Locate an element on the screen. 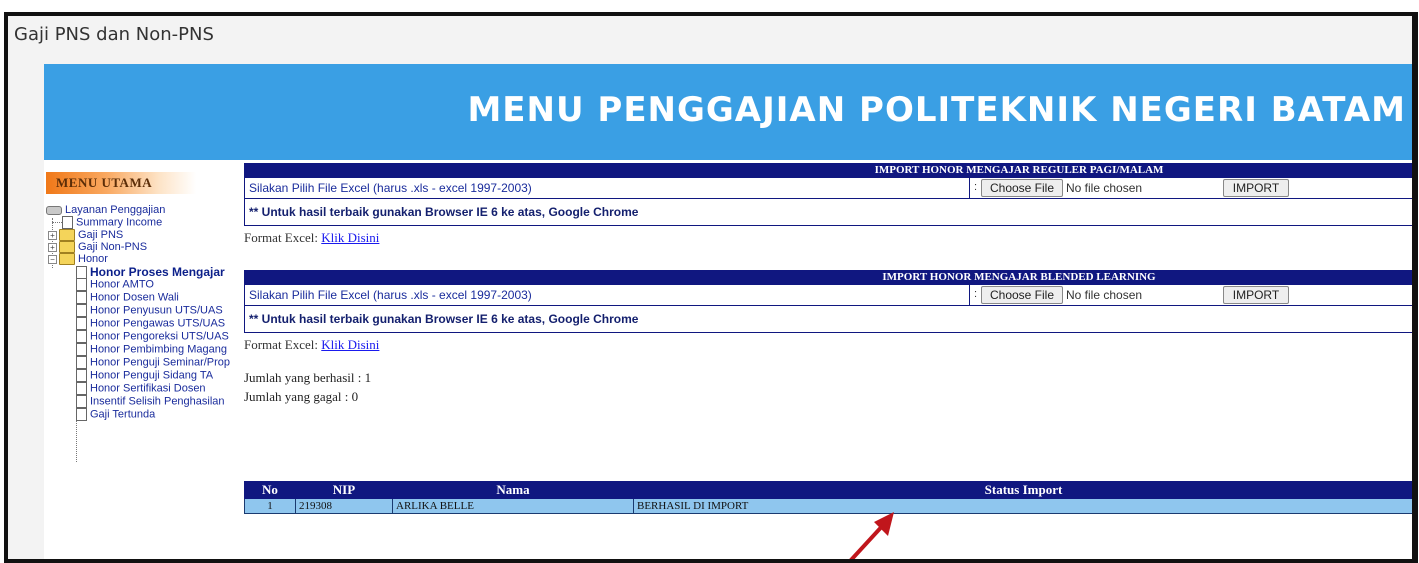 This screenshot has height=563, width=1419. sidebar-item-summary-income: Summary Income is located at coordinates (112, 222).